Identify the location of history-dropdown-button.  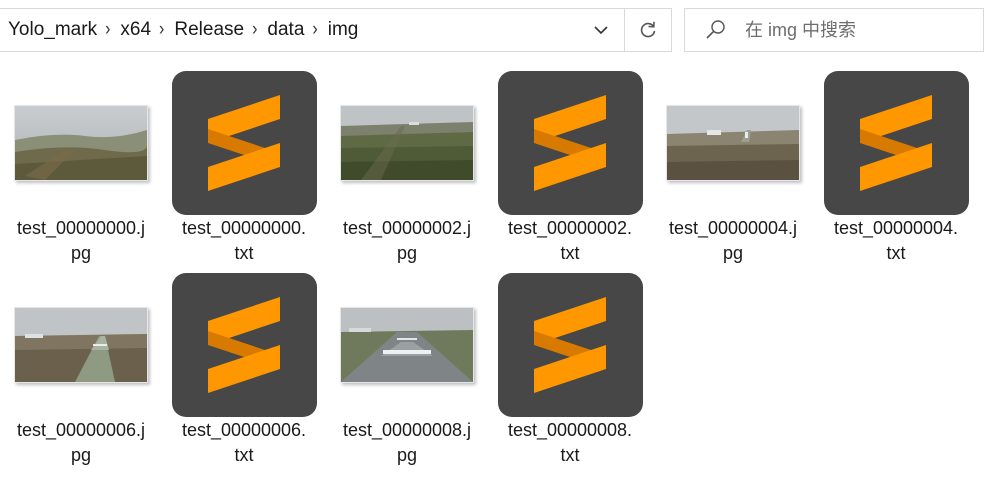
(601, 30).